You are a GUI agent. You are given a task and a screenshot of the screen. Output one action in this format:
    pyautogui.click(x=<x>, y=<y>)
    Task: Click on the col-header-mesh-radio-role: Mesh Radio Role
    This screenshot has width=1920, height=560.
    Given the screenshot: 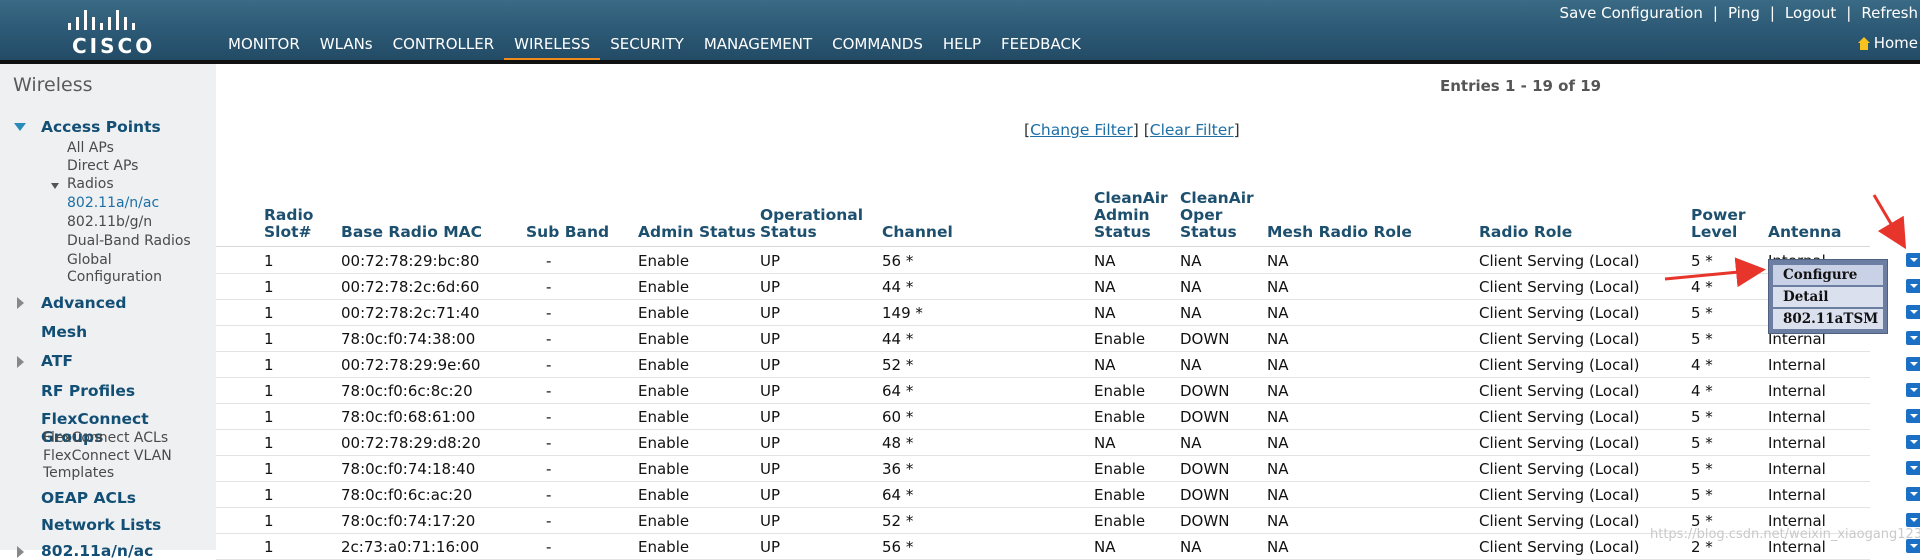 What is the action you would take?
    pyautogui.click(x=1339, y=232)
    